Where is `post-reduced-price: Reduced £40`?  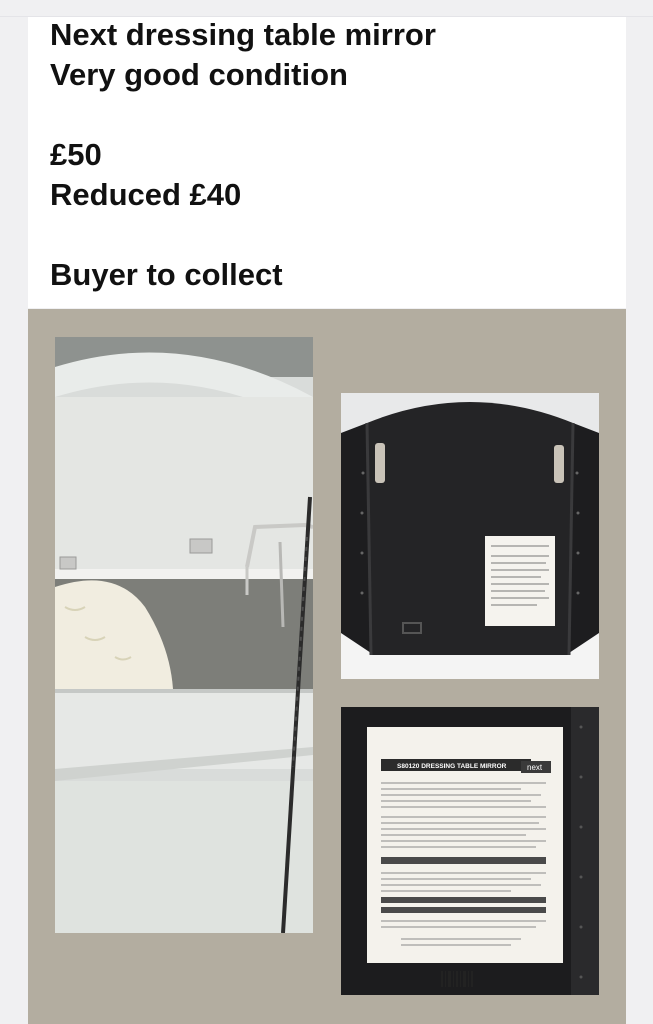 post-reduced-price: Reduced £40 is located at coordinates (146, 194).